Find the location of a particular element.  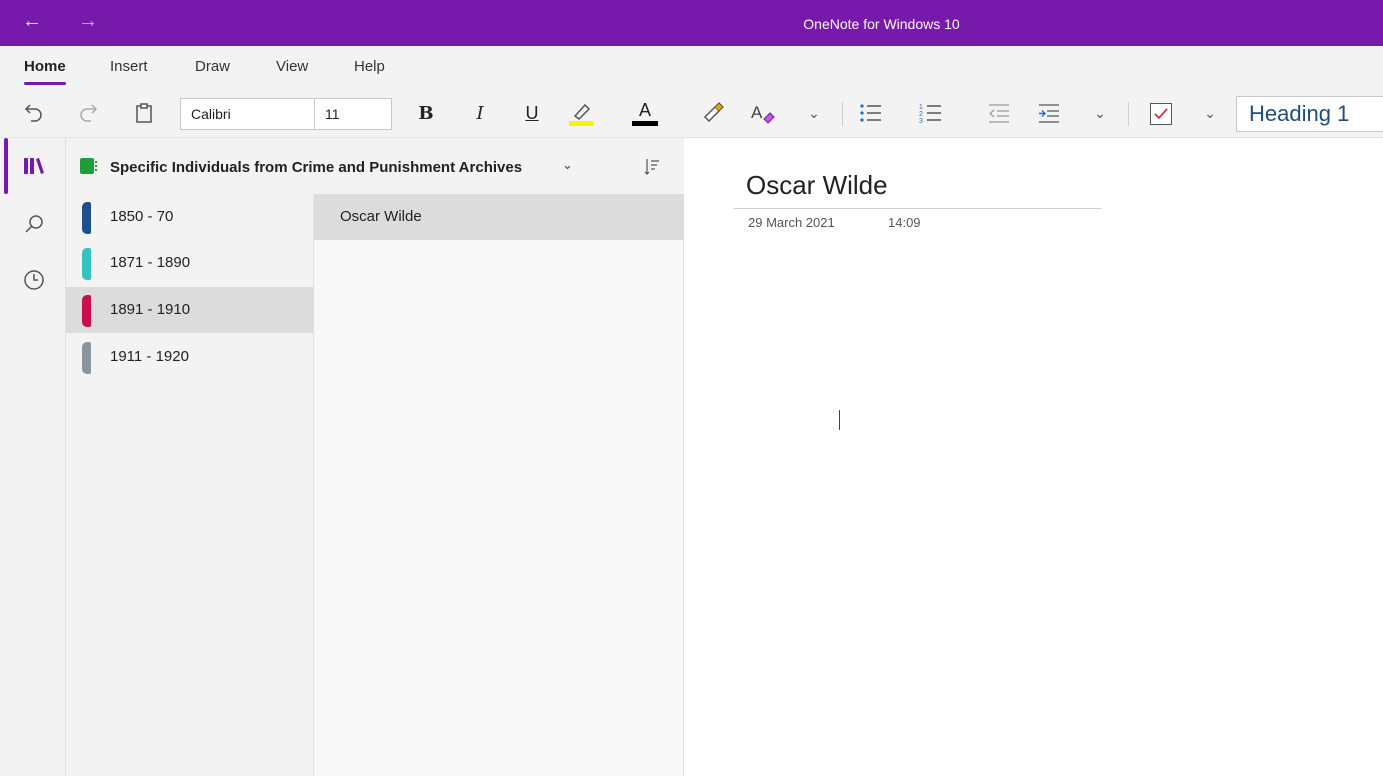

underline-button: U is located at coordinates (532, 113).